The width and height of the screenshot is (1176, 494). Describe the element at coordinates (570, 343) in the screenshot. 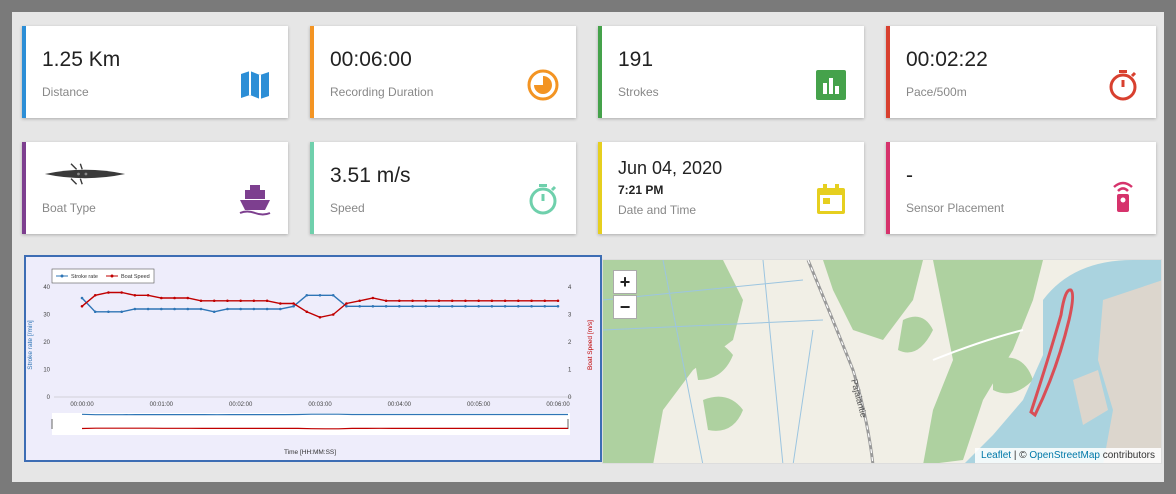

I see `y-right-tick-label: 2` at that location.